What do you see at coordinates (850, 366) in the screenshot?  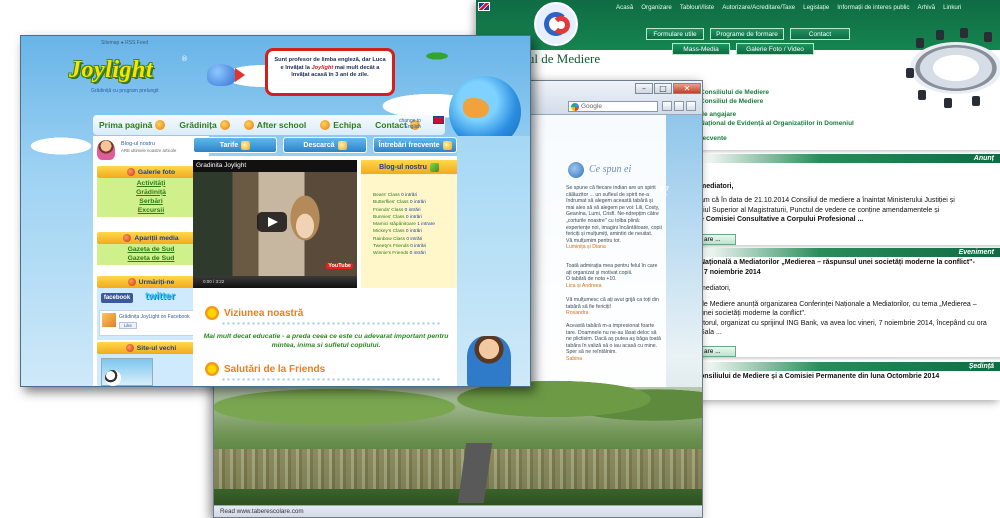 I see `meeting-band: Ședință` at bounding box center [850, 366].